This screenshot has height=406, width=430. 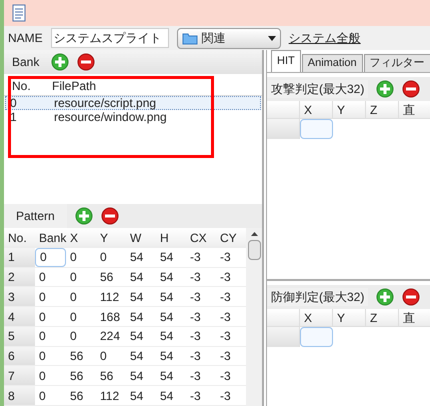 What do you see at coordinates (324, 38) in the screenshot?
I see `category-link: システム全般` at bounding box center [324, 38].